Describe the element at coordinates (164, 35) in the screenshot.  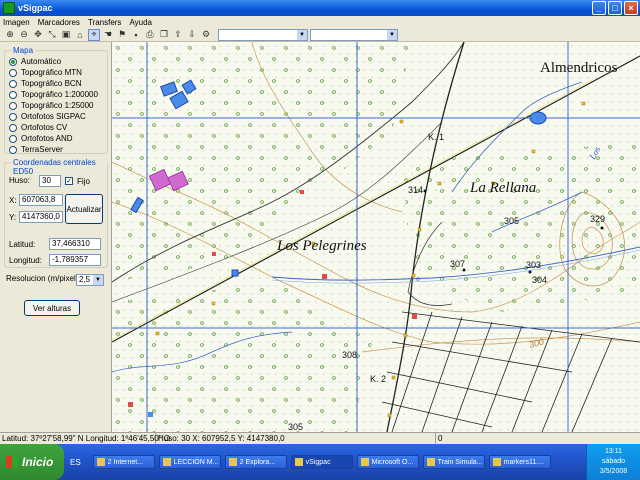
I see `copy-icon: ❐` at that location.